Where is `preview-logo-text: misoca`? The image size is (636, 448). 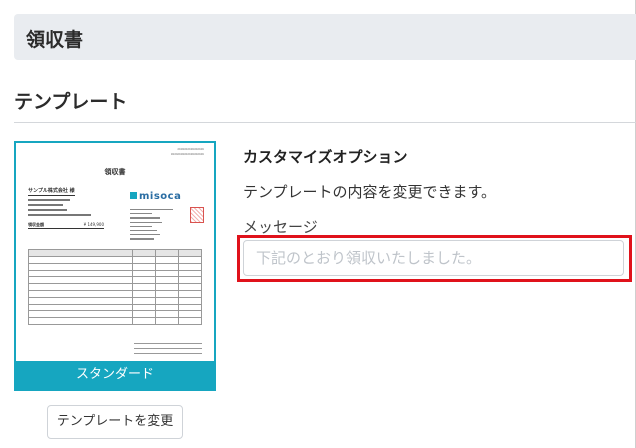
preview-logo-text: misoca is located at coordinates (160, 196).